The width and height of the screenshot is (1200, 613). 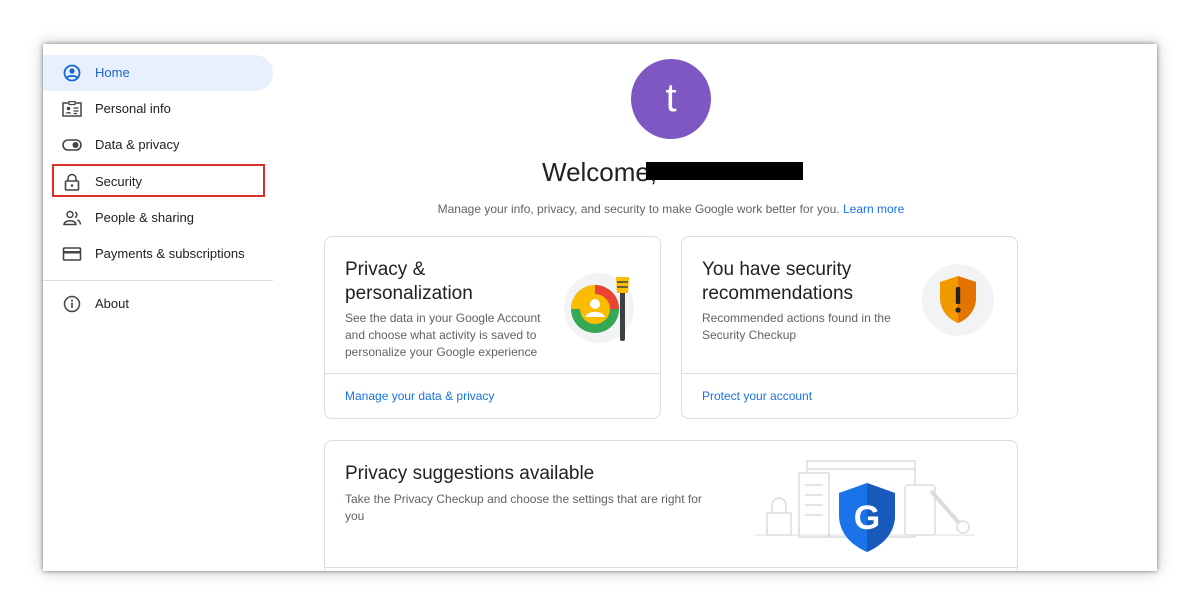 I want to click on avatar: t, so click(x=671, y=99).